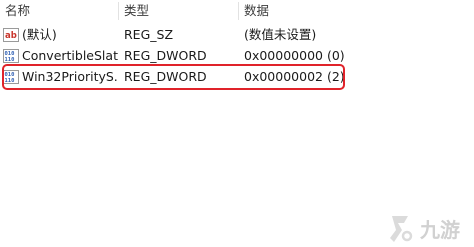 The image size is (474, 247). What do you see at coordinates (17, 11) in the screenshot?
I see `column-header-name: 名称` at bounding box center [17, 11].